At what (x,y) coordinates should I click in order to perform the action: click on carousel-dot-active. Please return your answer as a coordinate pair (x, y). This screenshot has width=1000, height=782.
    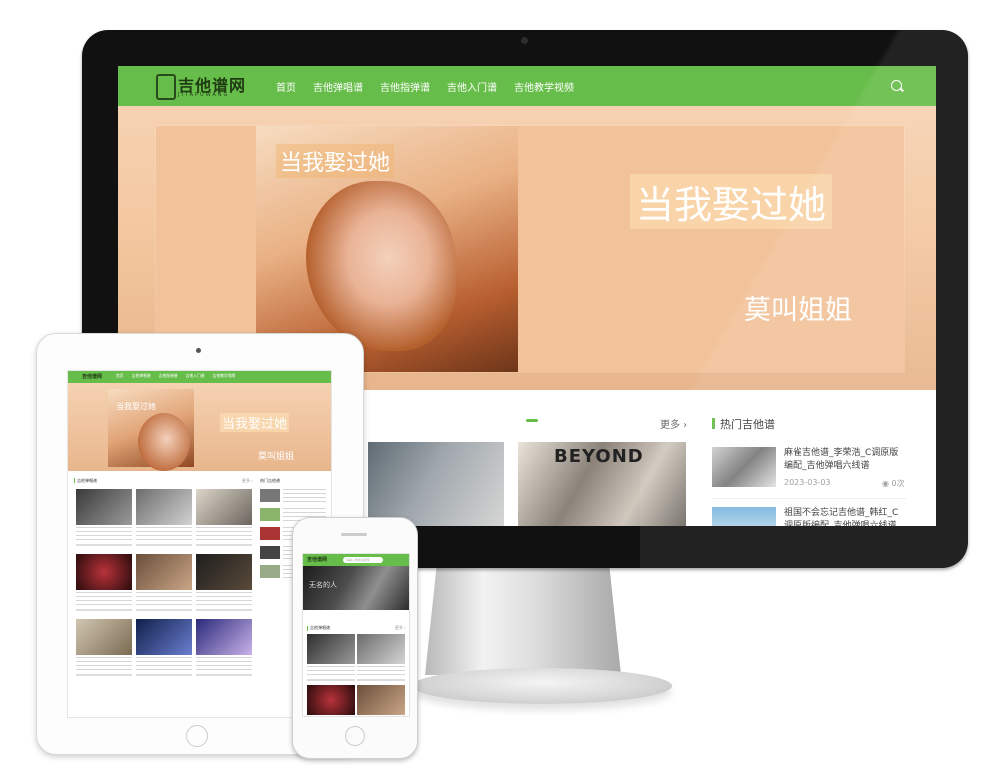
    Looking at the image, I should click on (532, 420).